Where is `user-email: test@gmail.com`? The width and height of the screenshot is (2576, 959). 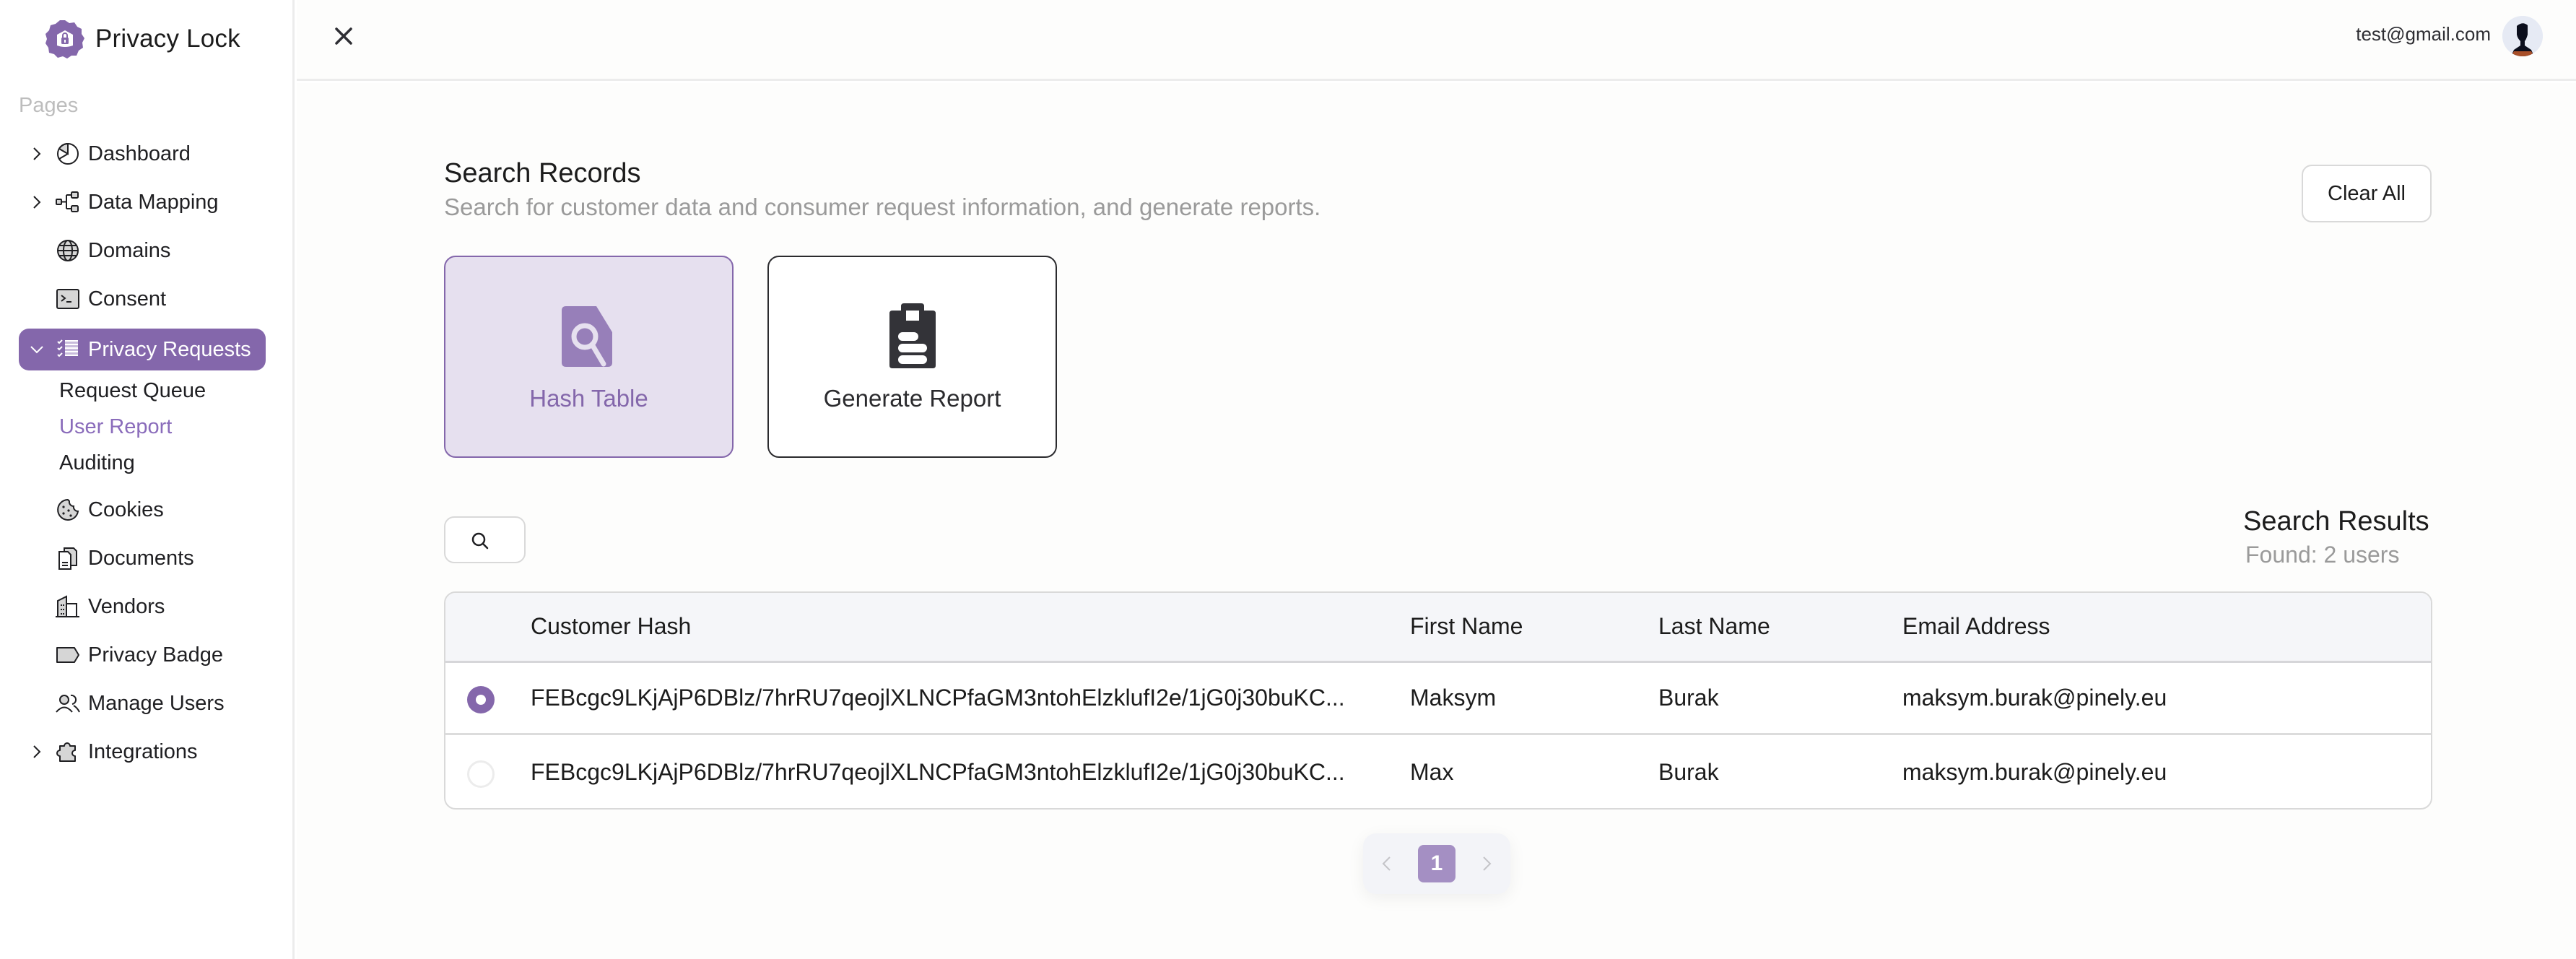
user-email: test@gmail.com is located at coordinates (2423, 34).